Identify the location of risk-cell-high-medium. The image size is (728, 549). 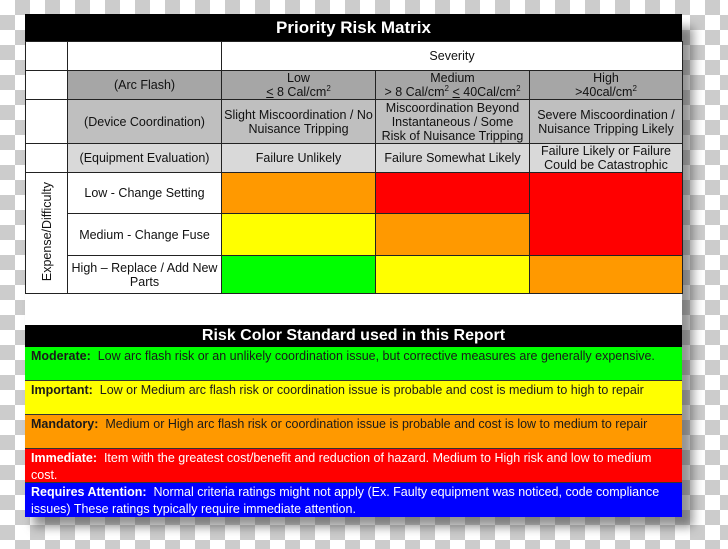
(452, 274).